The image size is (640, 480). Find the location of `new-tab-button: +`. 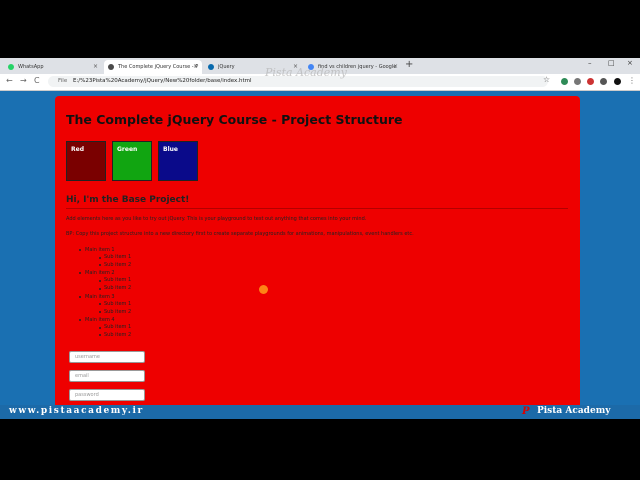

new-tab-button: + is located at coordinates (409, 64).